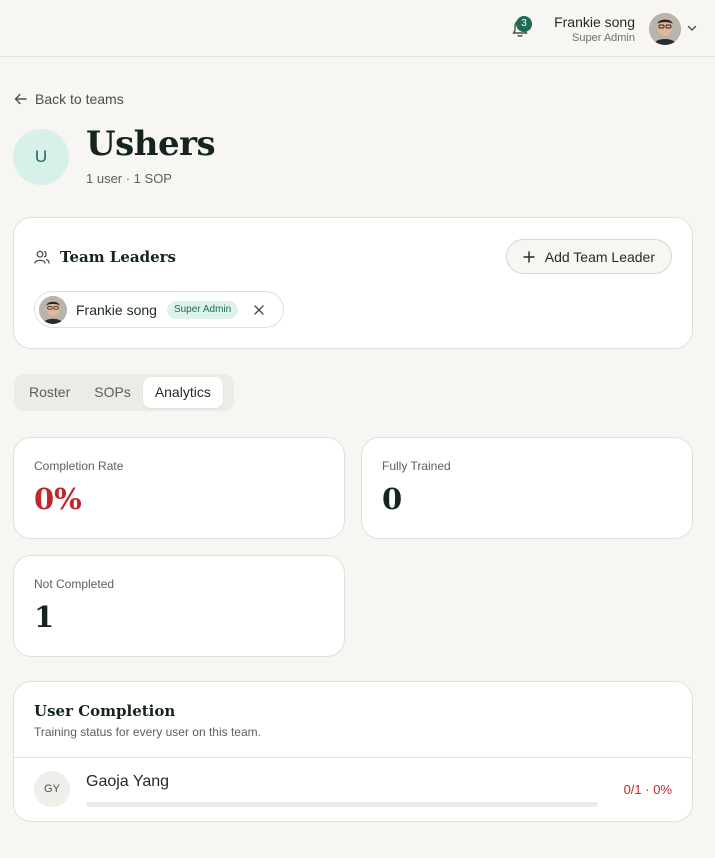 This screenshot has width=715, height=858. Describe the element at coordinates (49, 392) in the screenshot. I see `tab-roster: Roster` at that location.